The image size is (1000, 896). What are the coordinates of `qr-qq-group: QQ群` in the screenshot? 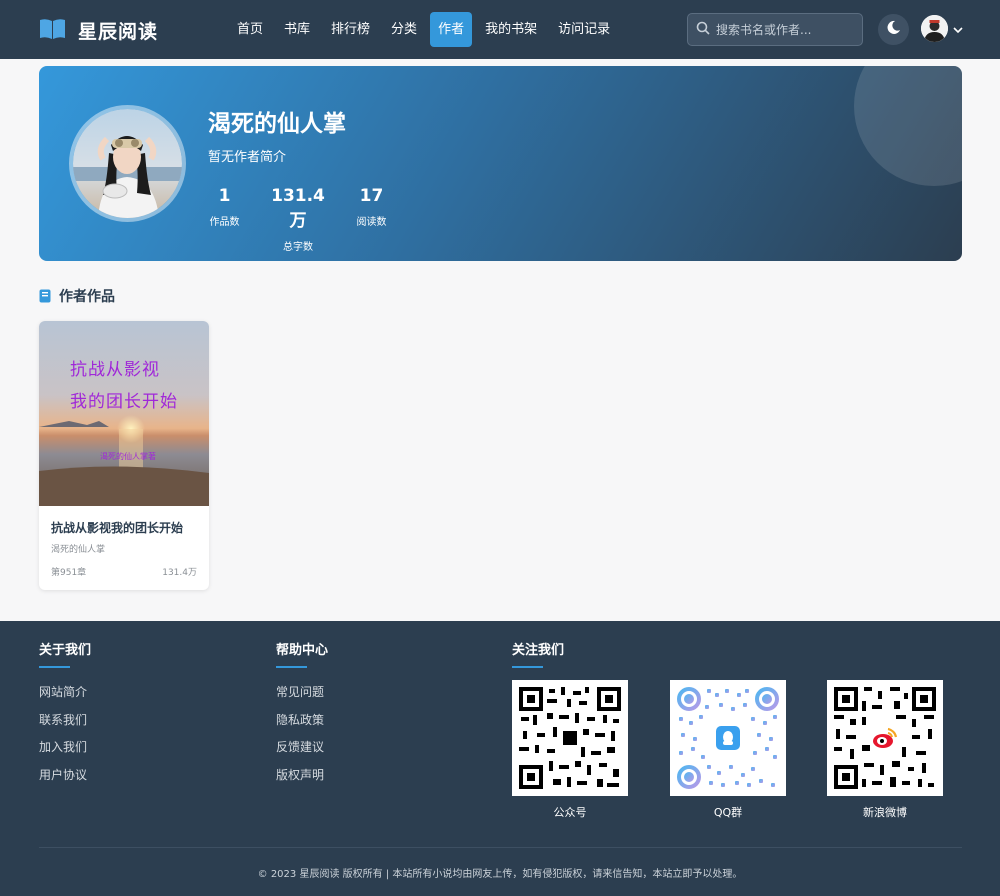 It's located at (728, 750).